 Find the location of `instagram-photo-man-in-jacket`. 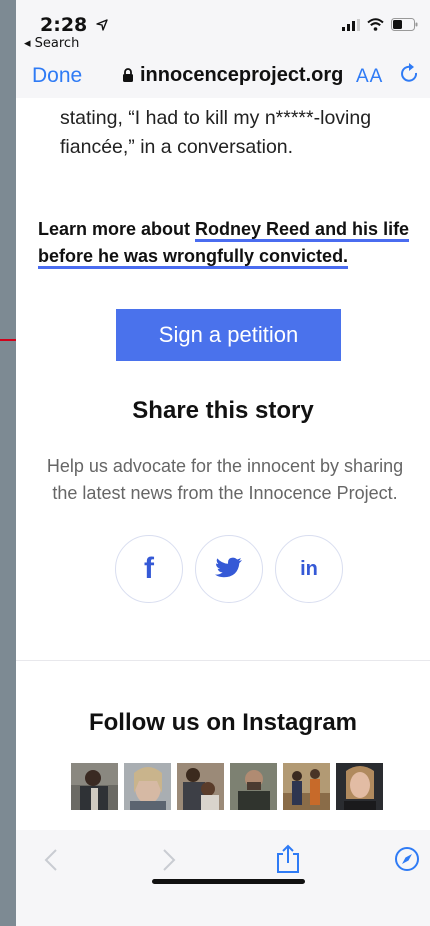

instagram-photo-man-in-jacket is located at coordinates (94, 786).